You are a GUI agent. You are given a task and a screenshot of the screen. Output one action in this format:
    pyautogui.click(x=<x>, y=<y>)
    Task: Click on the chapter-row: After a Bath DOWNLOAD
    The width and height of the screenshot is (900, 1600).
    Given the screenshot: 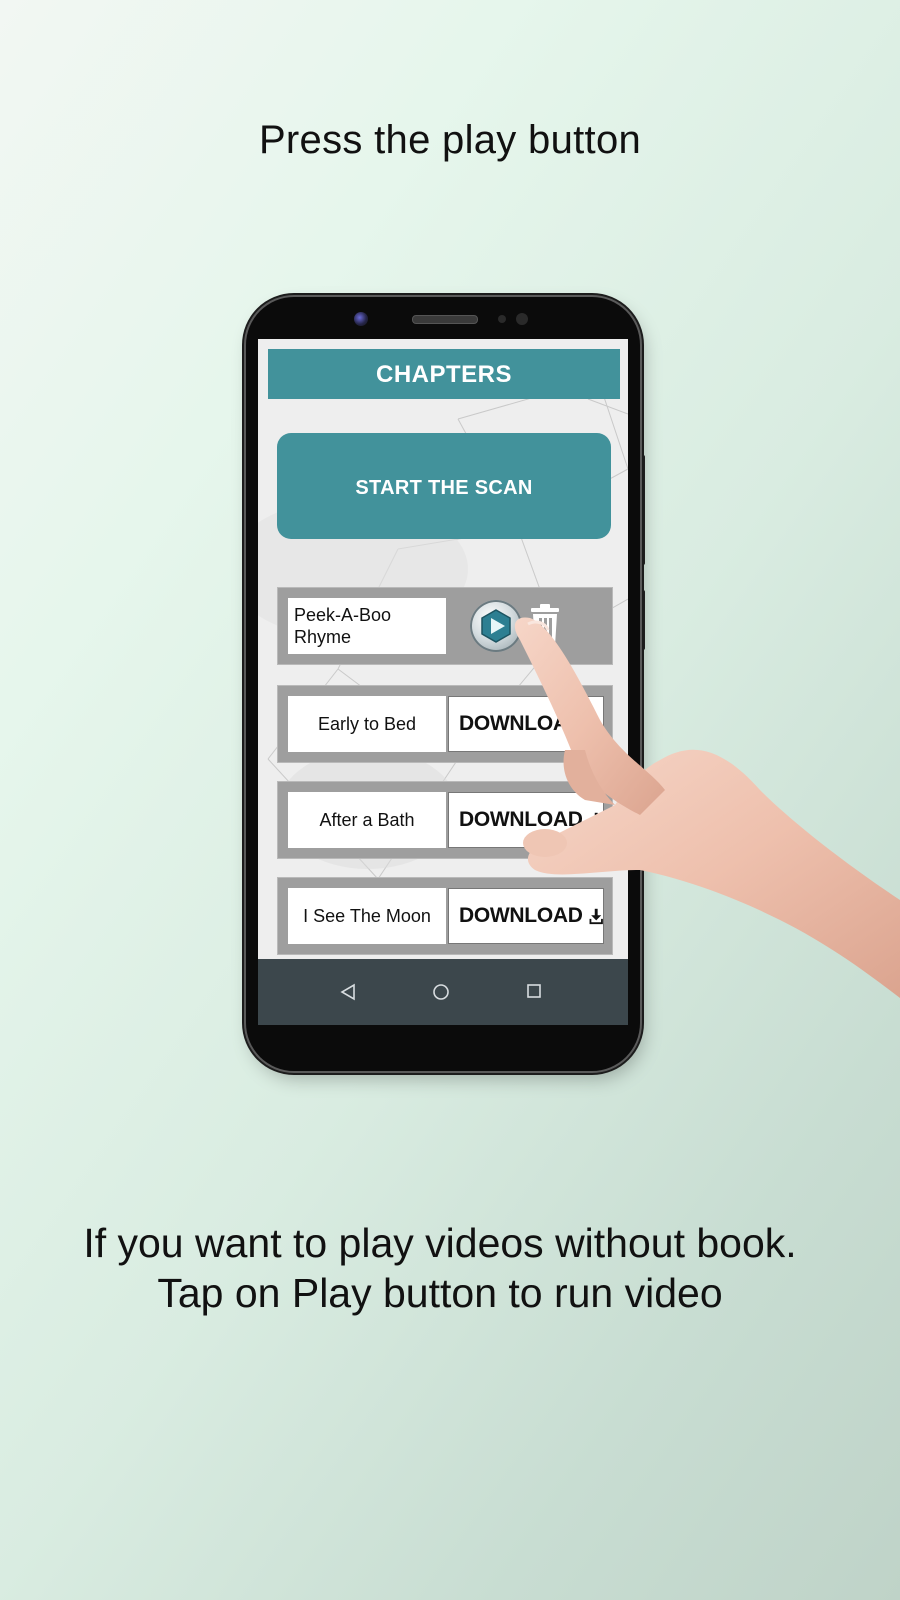 What is the action you would take?
    pyautogui.click(x=445, y=820)
    